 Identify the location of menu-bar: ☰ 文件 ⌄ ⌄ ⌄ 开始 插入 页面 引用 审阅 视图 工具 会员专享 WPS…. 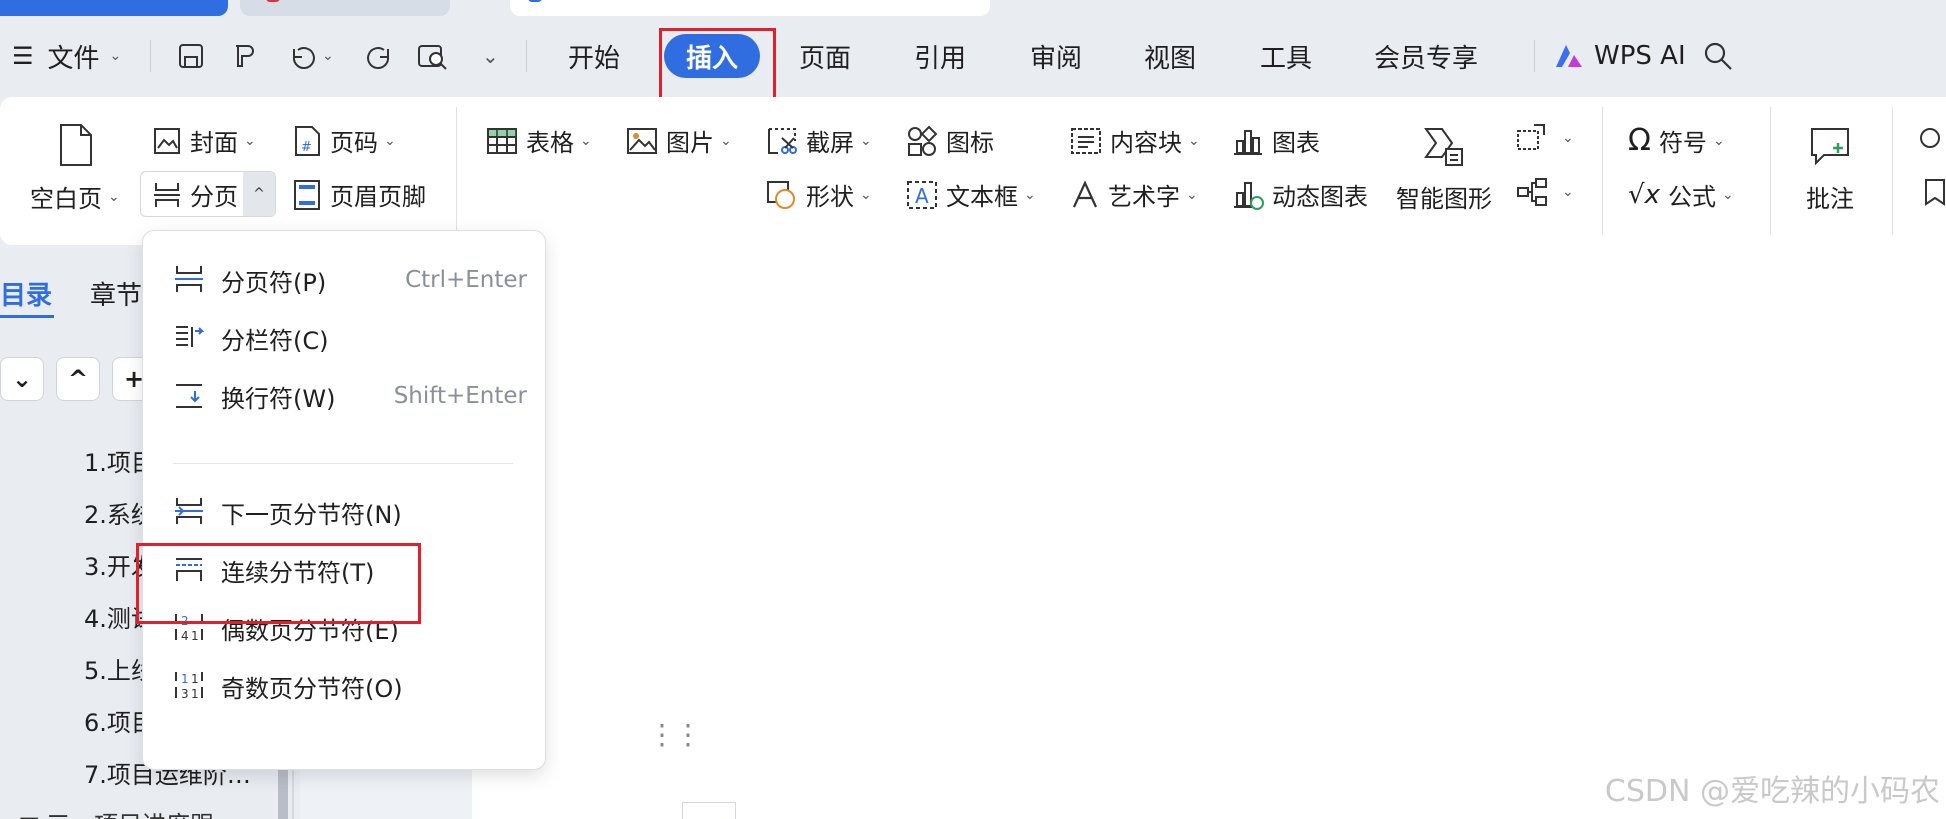
(973, 56).